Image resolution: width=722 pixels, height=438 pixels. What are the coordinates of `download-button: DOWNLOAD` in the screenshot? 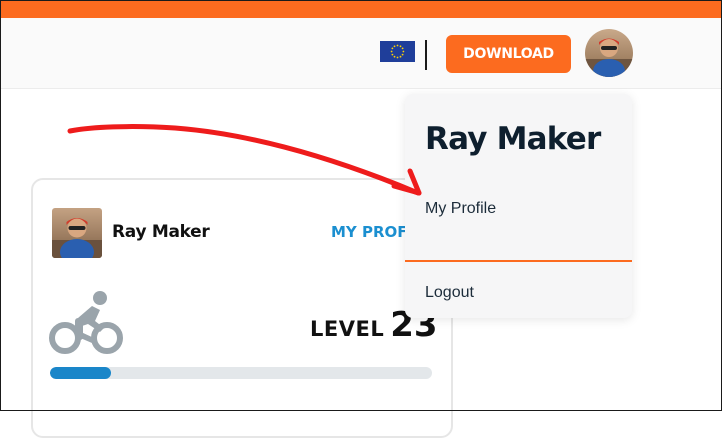 It's located at (508, 54).